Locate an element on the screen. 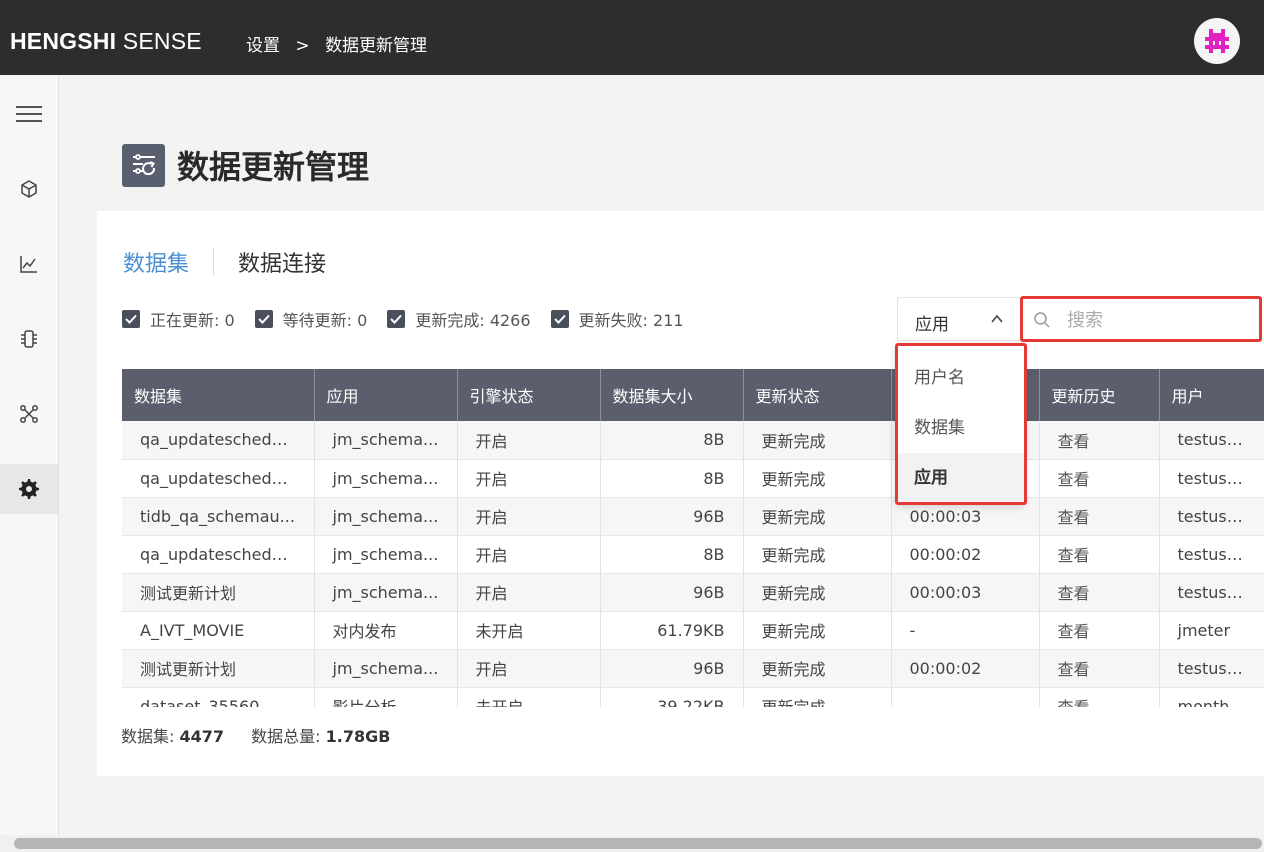  summary-datasets-value: 4477 is located at coordinates (202, 736).